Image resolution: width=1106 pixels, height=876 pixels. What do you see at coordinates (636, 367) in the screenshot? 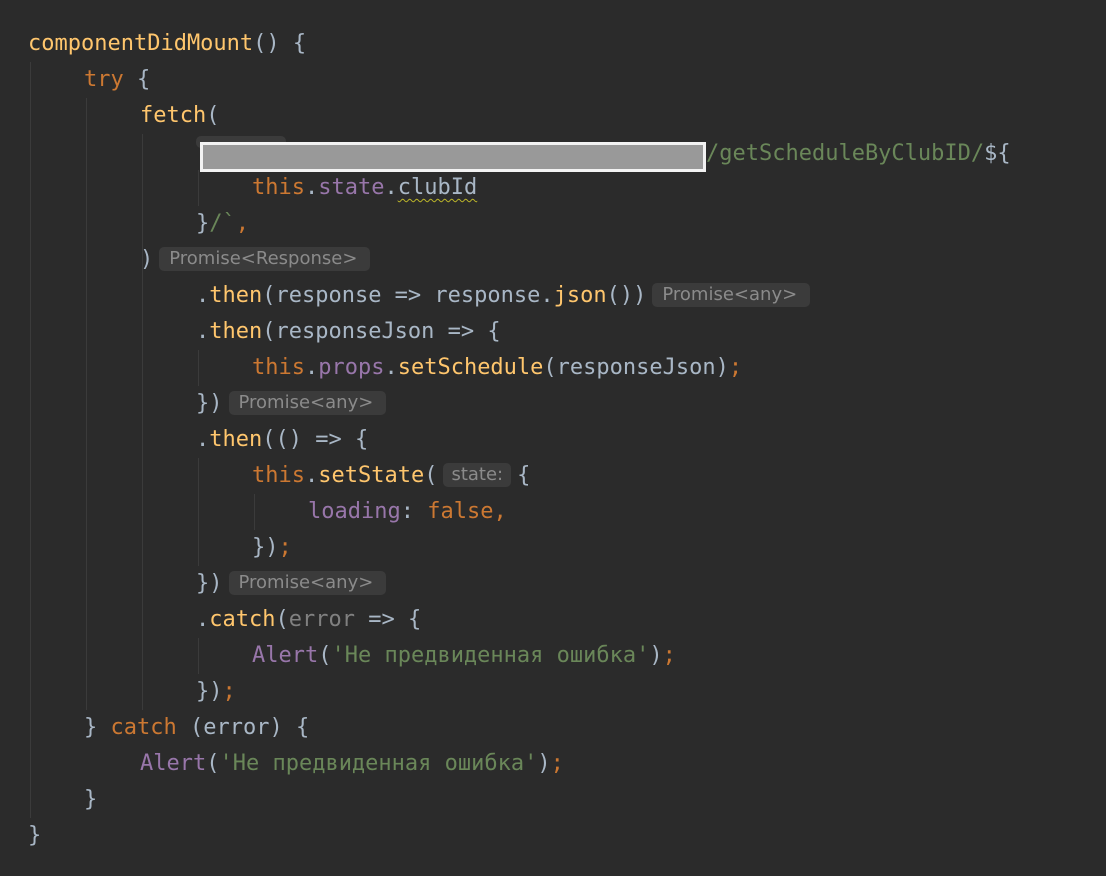
I see `code-token: (responseJson)` at bounding box center [636, 367].